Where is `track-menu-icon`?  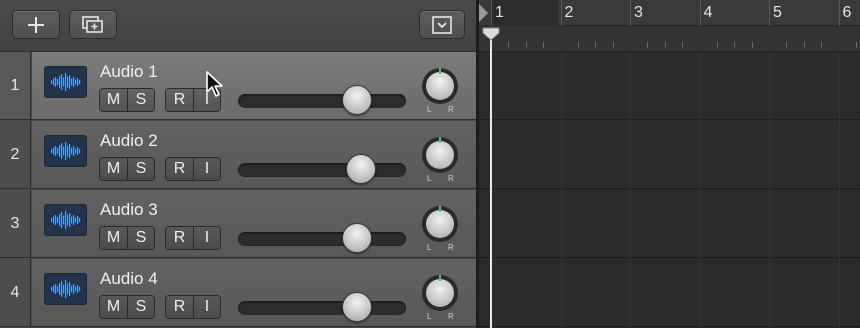
track-menu-icon is located at coordinates (442, 24).